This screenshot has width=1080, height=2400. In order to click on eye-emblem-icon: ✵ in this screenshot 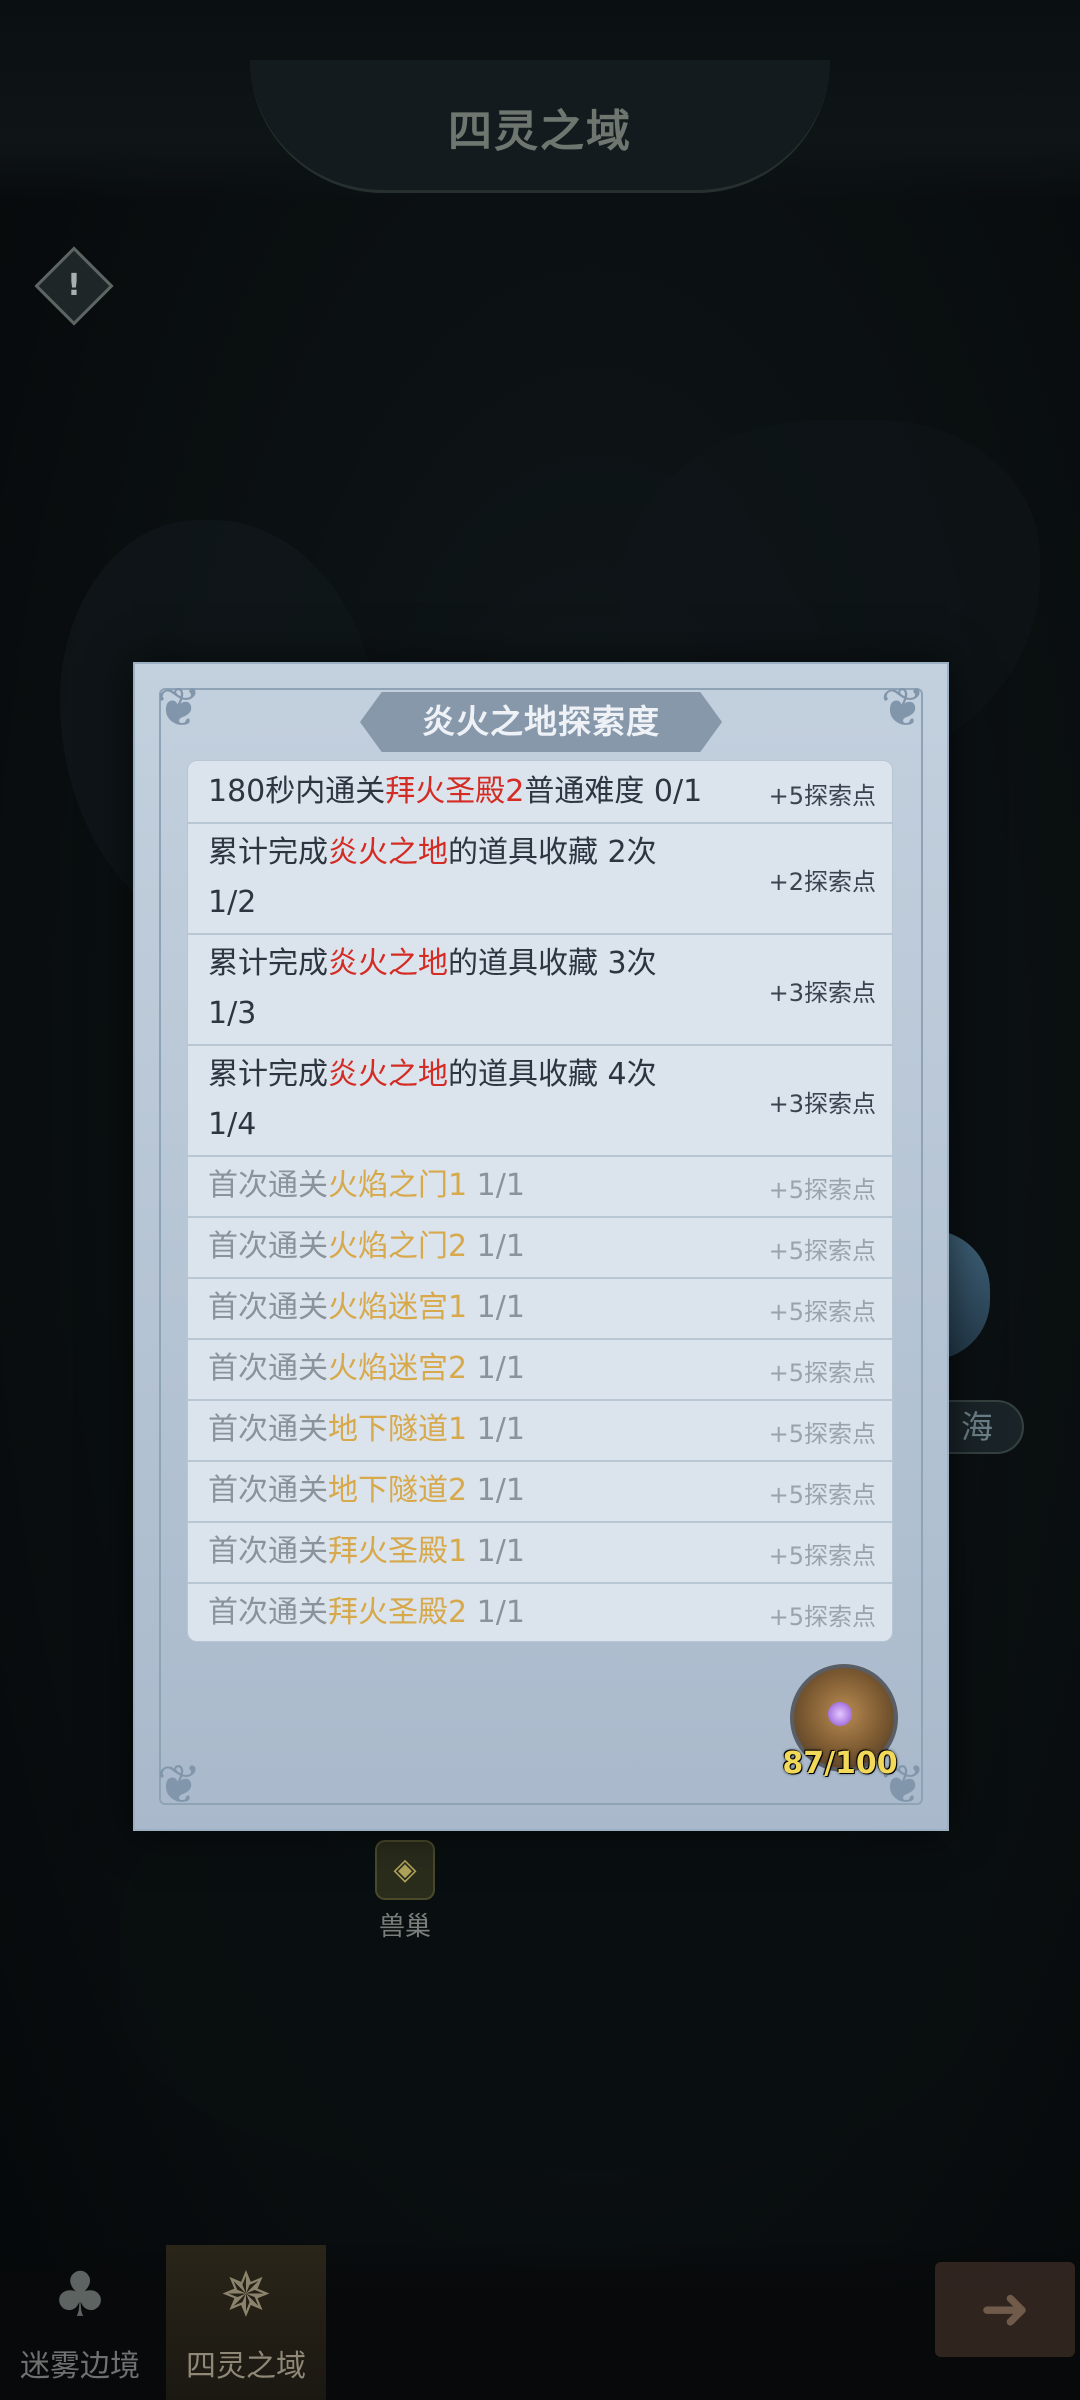, I will do `click(246, 2294)`.